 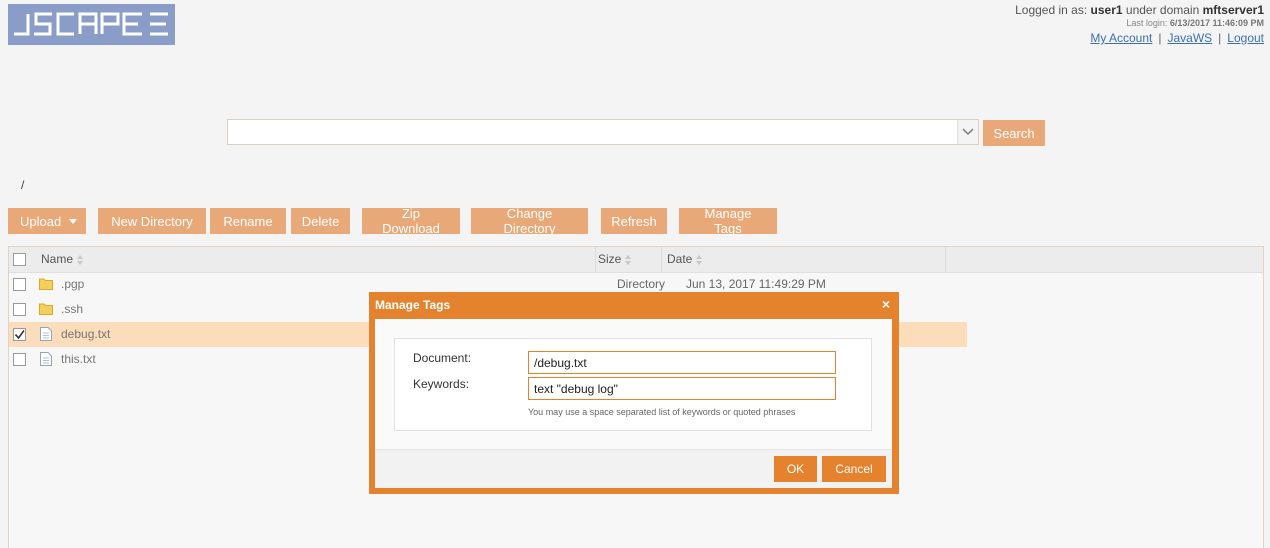 I want to click on column-date-label: Date, so click(x=680, y=259).